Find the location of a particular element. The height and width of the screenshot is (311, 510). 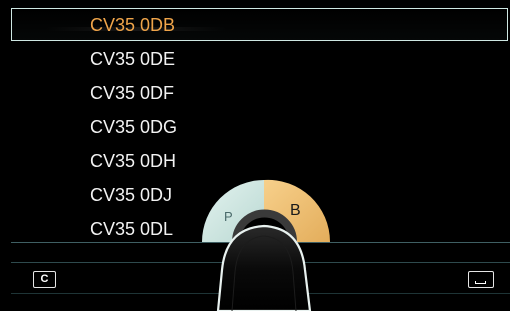

dial-label-left: P is located at coordinates (228, 216).